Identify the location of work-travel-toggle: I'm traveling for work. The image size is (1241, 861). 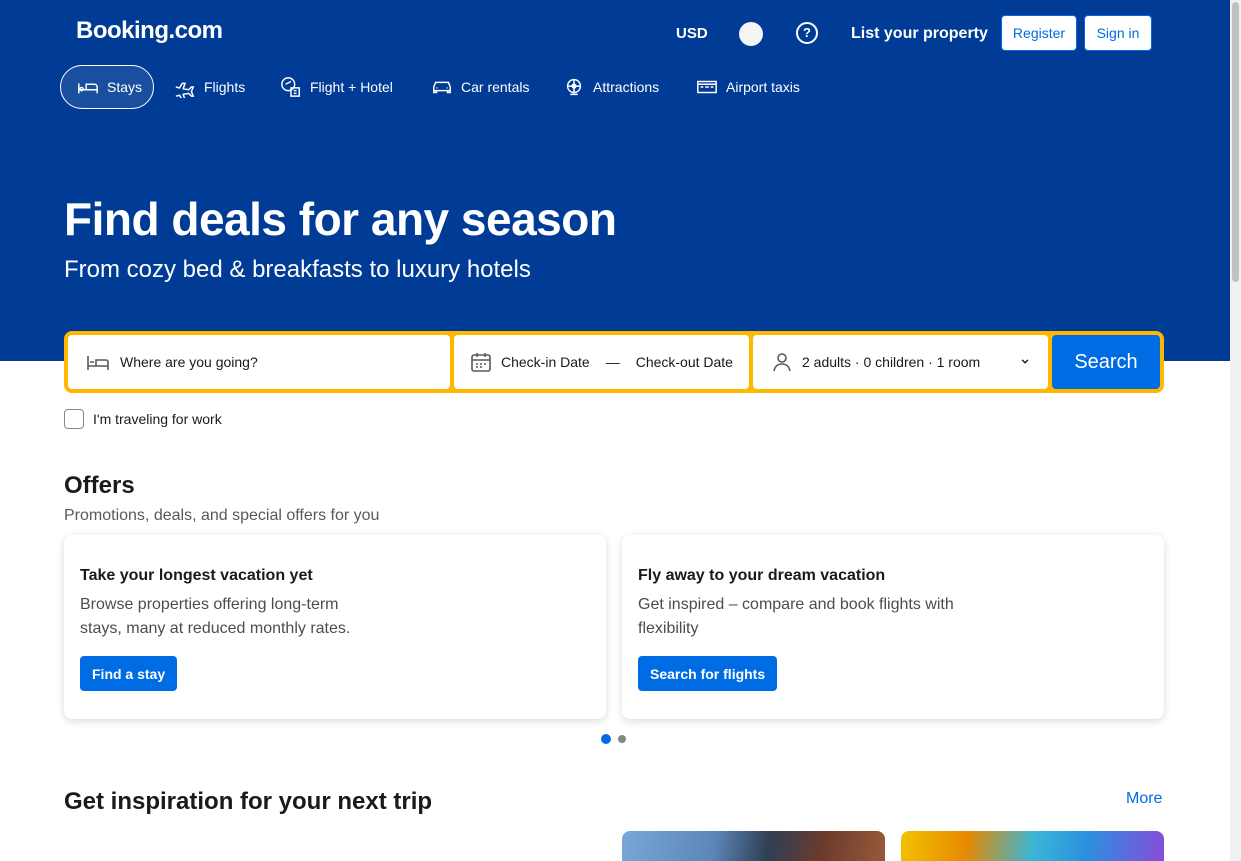
(143, 419).